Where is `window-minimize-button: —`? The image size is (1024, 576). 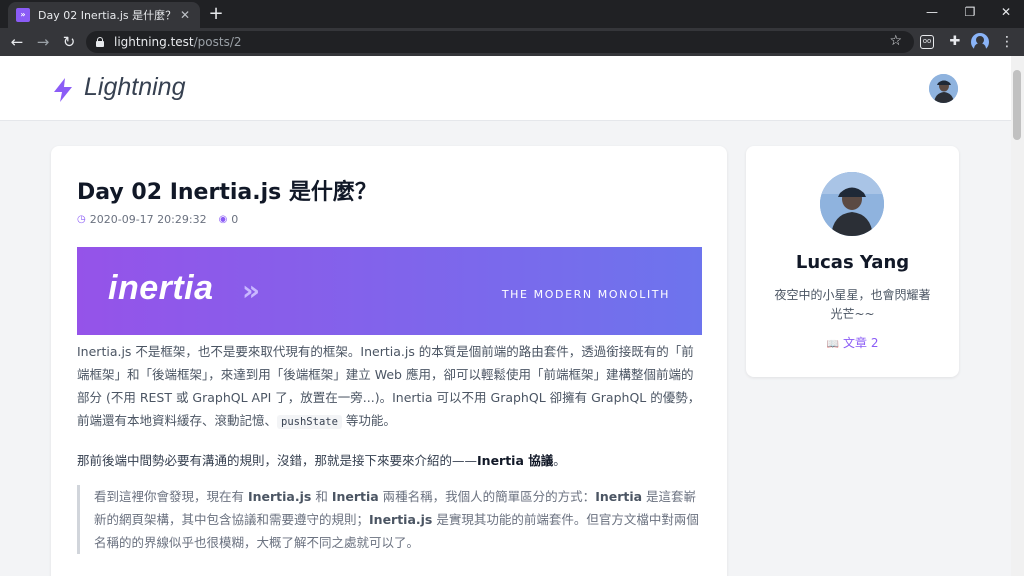 window-minimize-button: — is located at coordinates (932, 12).